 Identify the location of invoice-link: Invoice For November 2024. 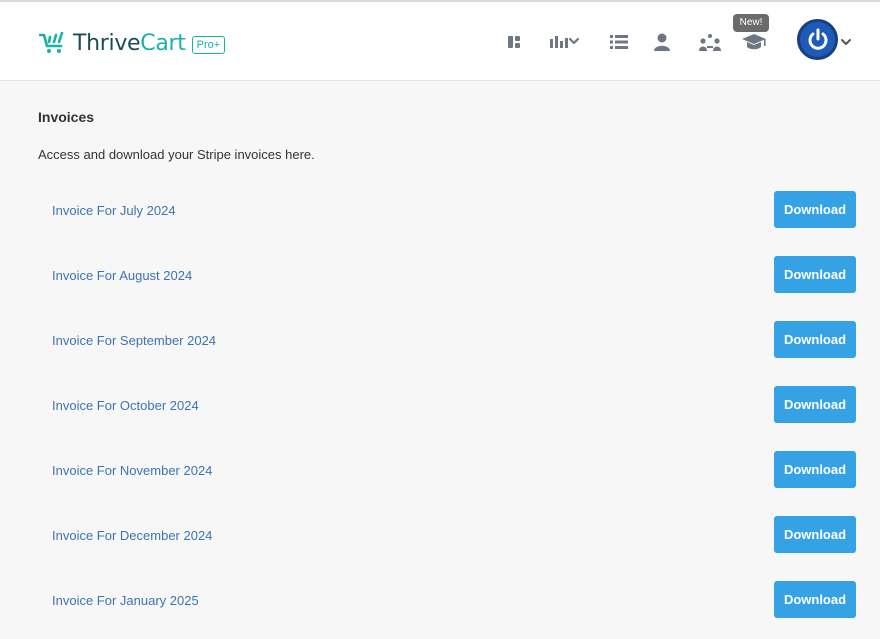
(132, 470).